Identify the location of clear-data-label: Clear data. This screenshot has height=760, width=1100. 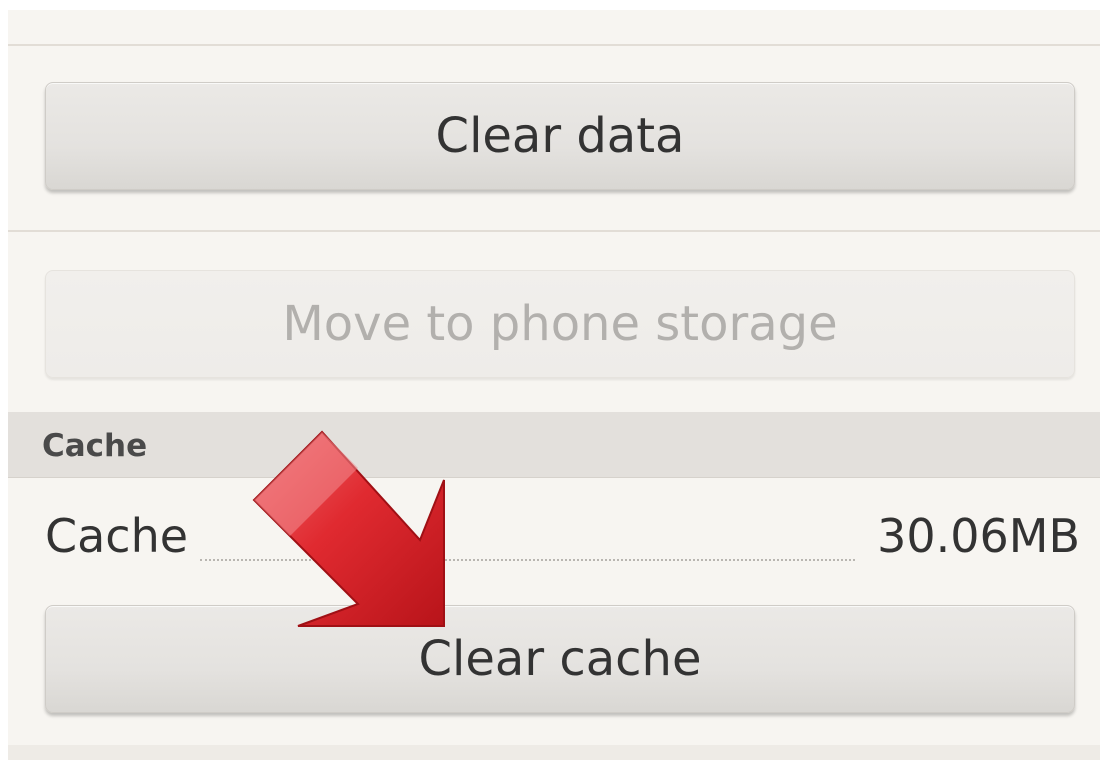
(560, 136).